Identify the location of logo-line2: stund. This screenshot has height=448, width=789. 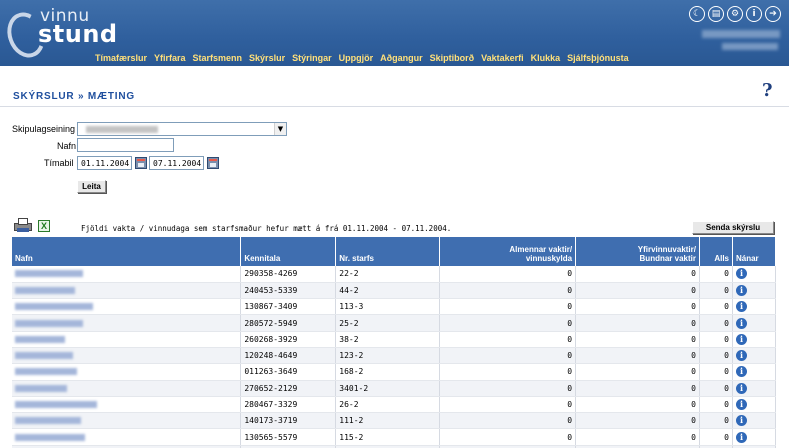
(78, 34).